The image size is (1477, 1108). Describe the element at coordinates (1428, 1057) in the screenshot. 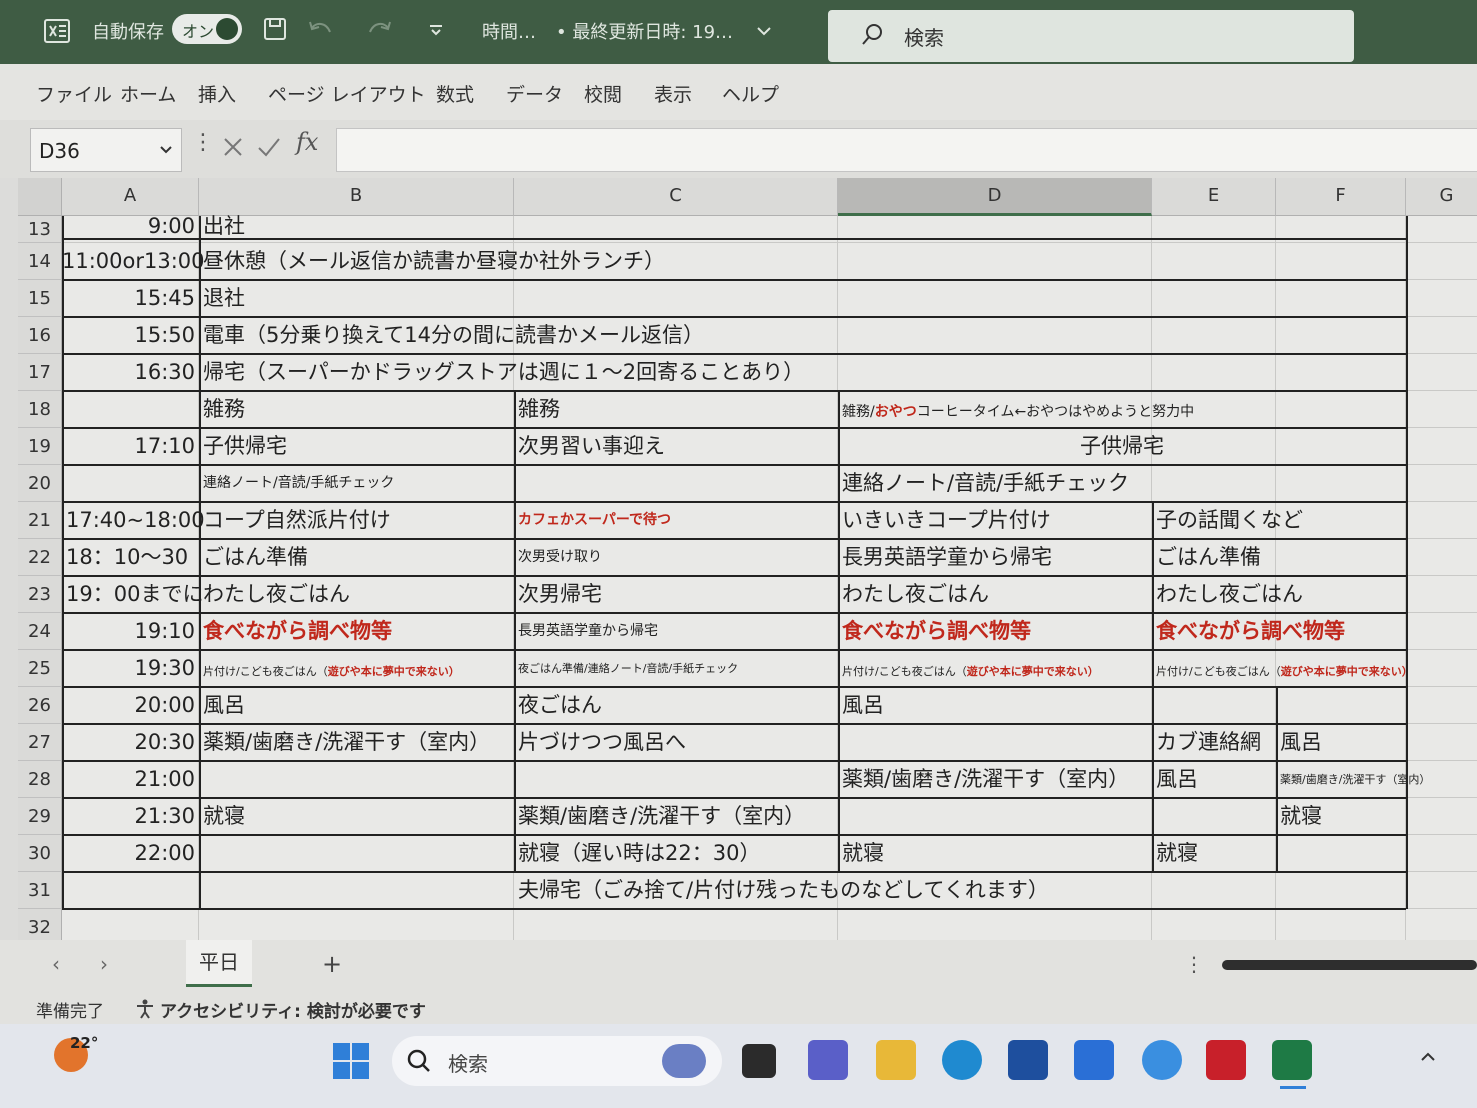

I see `chevron-up-icon` at that location.